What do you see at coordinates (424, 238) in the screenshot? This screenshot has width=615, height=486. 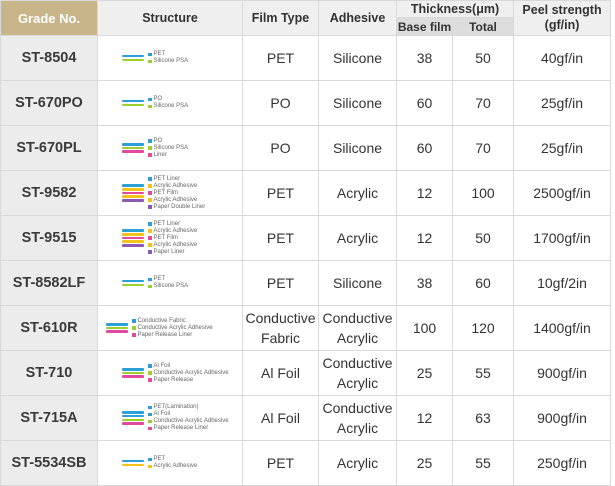 I see `base-film-cell: 12` at bounding box center [424, 238].